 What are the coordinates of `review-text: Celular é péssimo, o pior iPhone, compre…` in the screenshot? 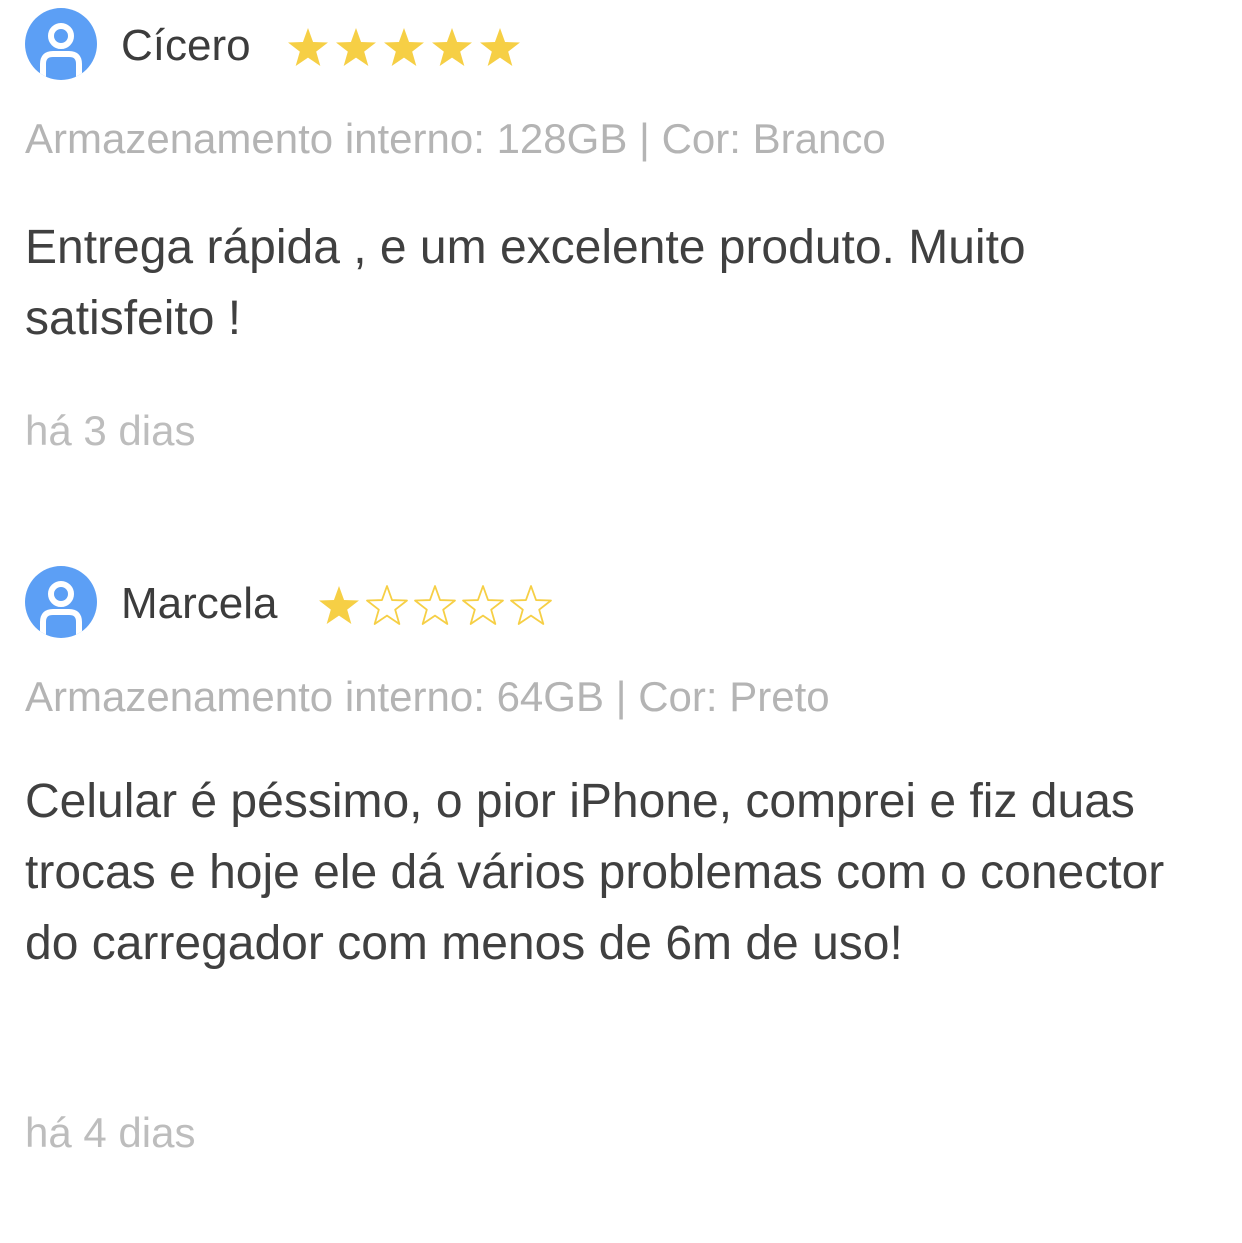 It's located at (595, 872).